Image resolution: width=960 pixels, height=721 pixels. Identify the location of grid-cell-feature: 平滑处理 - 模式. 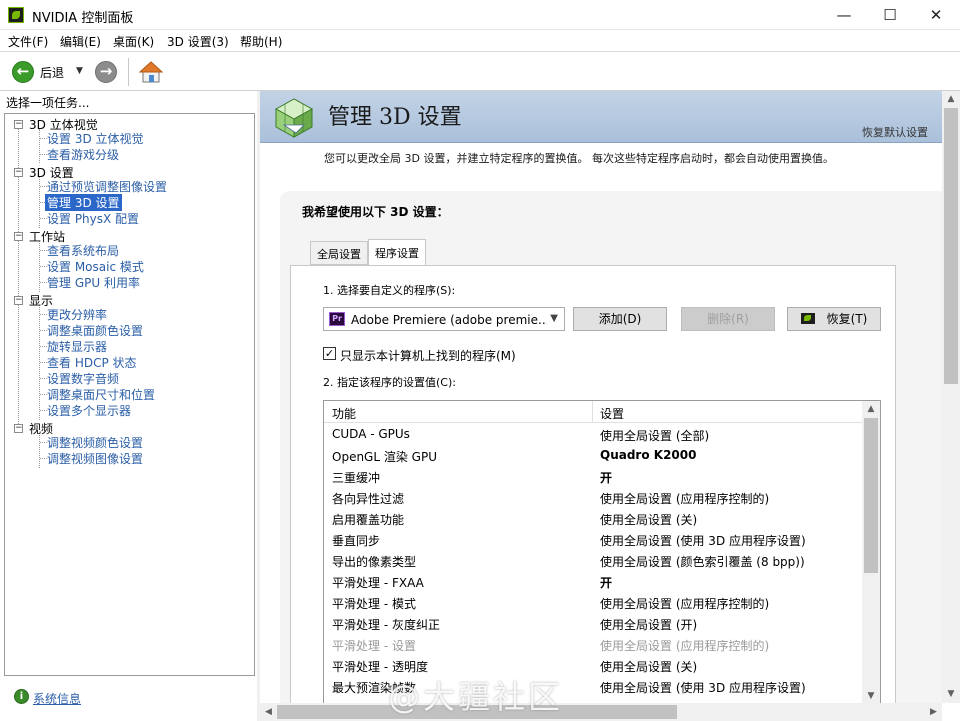
(374, 604).